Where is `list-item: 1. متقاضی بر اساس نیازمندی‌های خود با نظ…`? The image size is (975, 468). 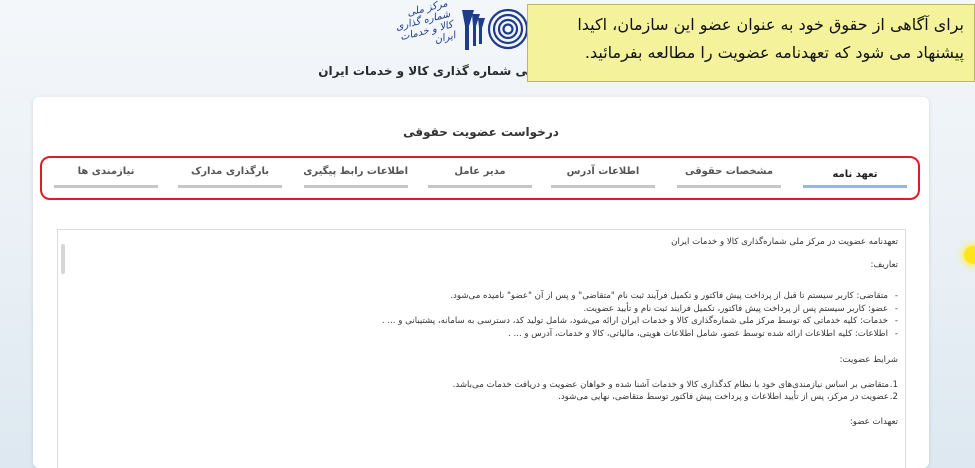
list-item: 1. متقاضی بر اساس نیازمندی‌های خود با نظ… is located at coordinates (488, 386).